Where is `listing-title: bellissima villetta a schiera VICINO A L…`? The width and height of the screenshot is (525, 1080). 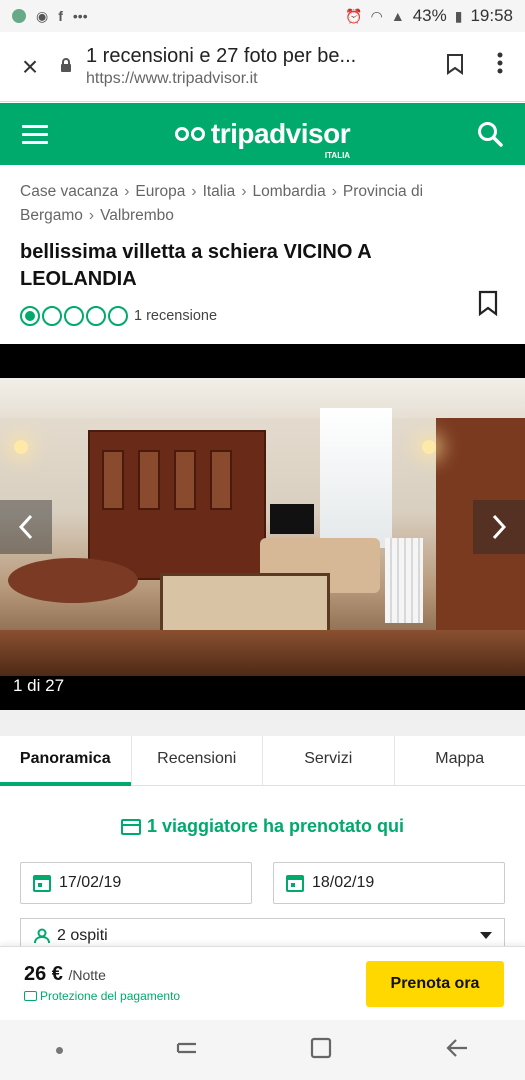
listing-title: bellissima villetta a schiera VICINO A L… is located at coordinates (195, 265).